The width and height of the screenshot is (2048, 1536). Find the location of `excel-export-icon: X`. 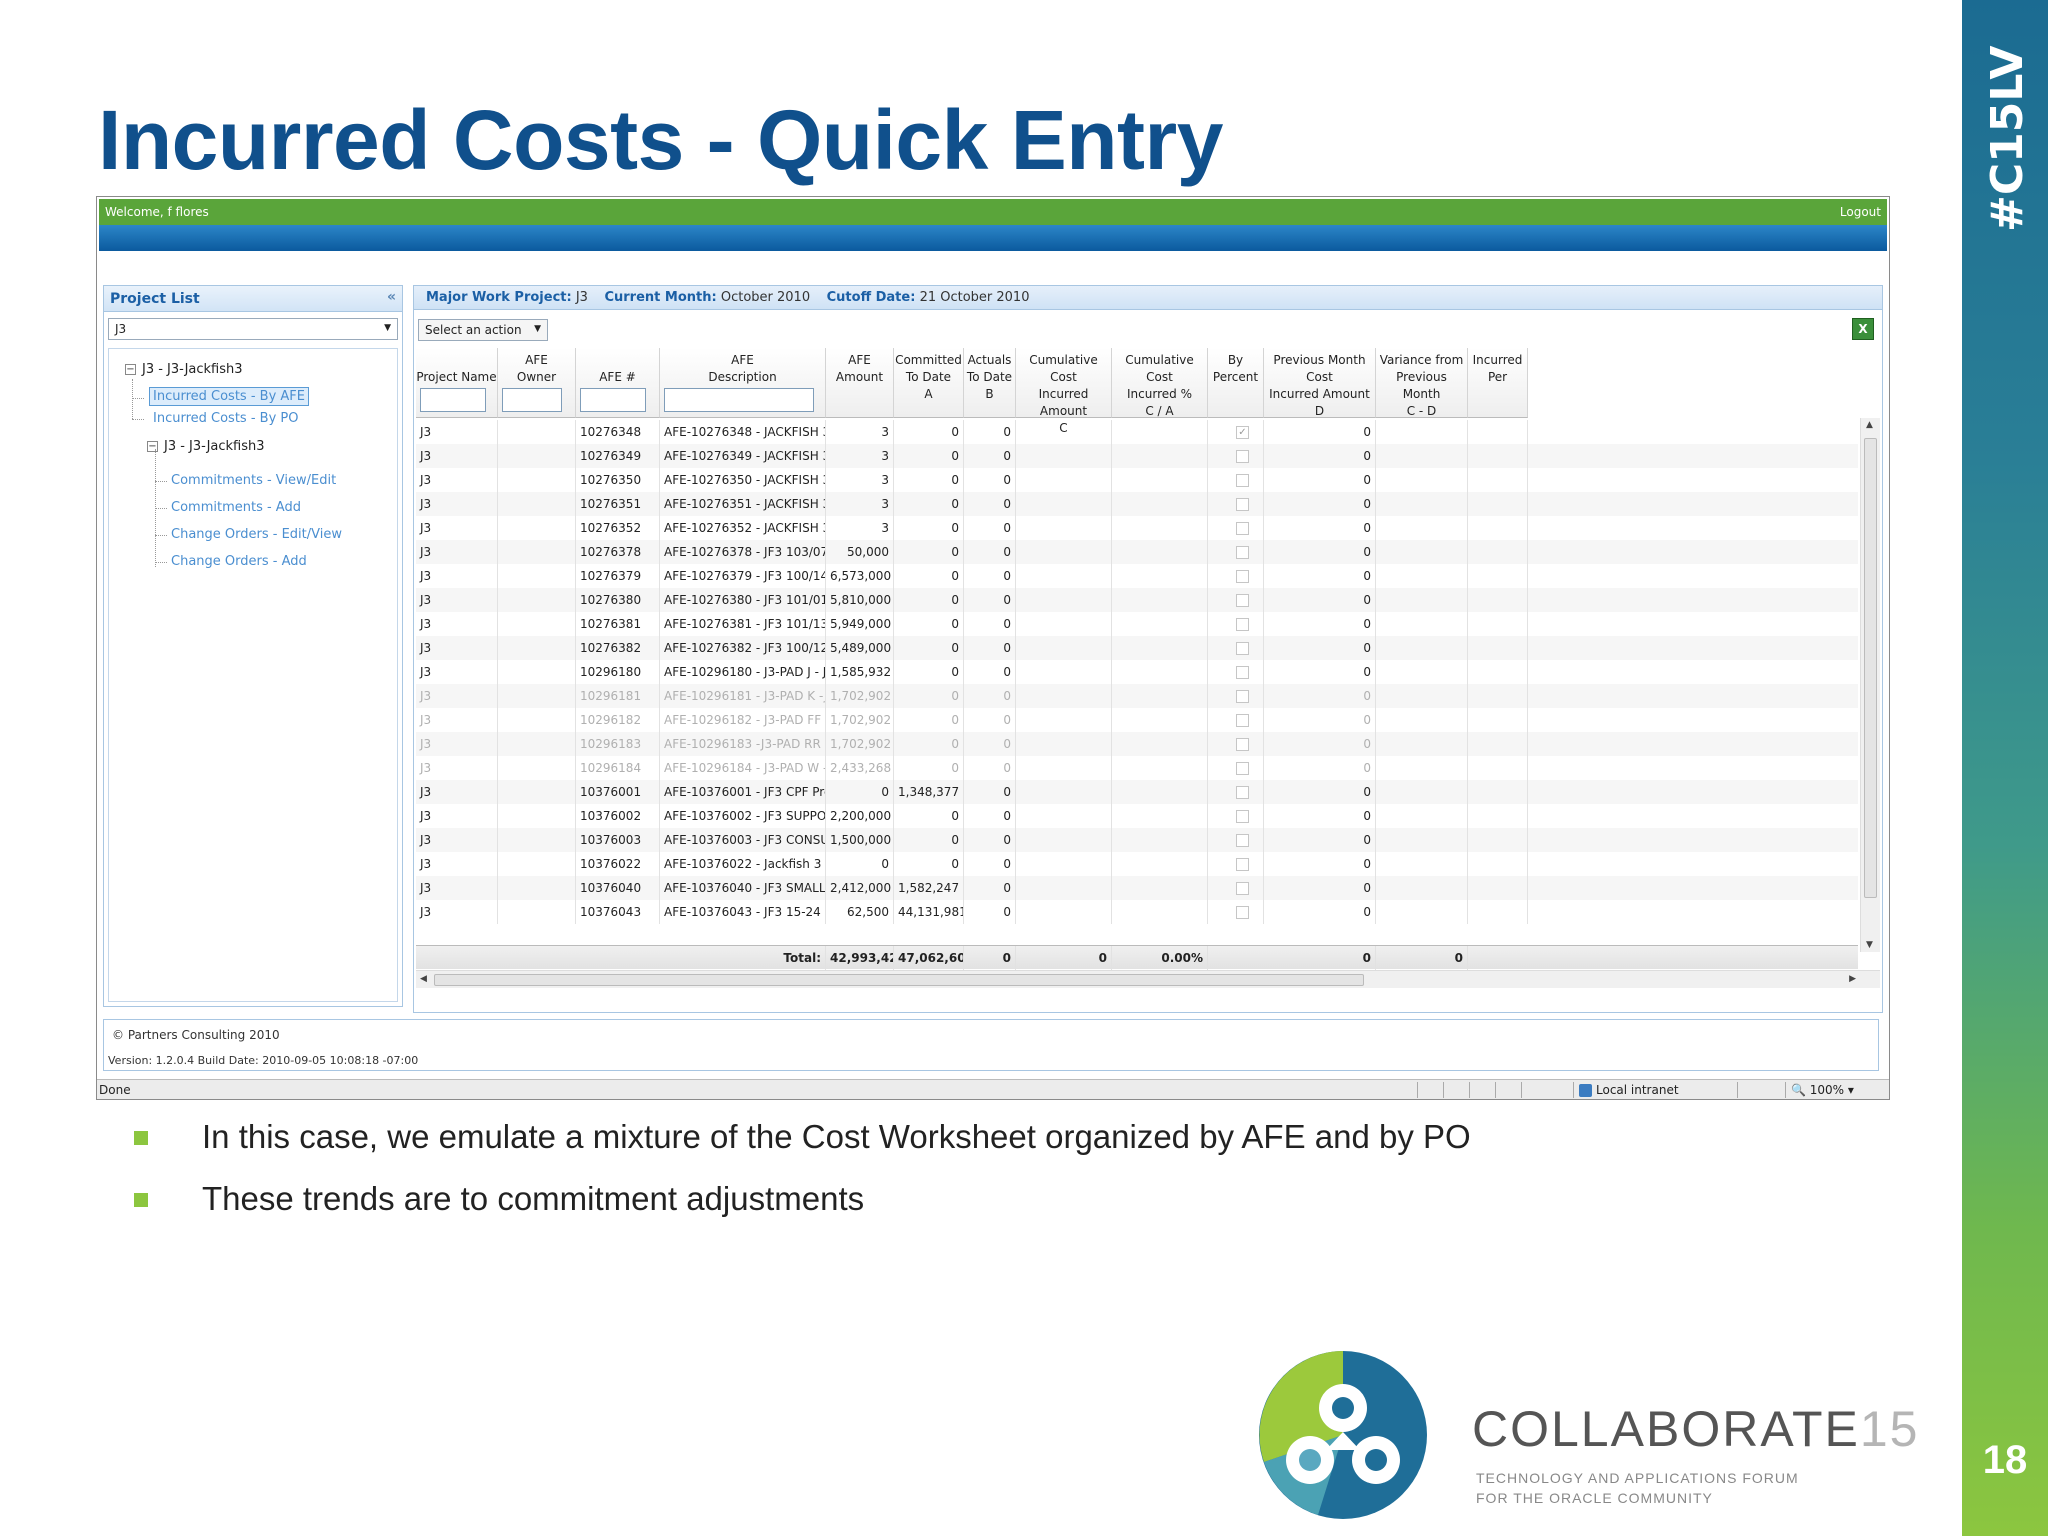

excel-export-icon: X is located at coordinates (1863, 329).